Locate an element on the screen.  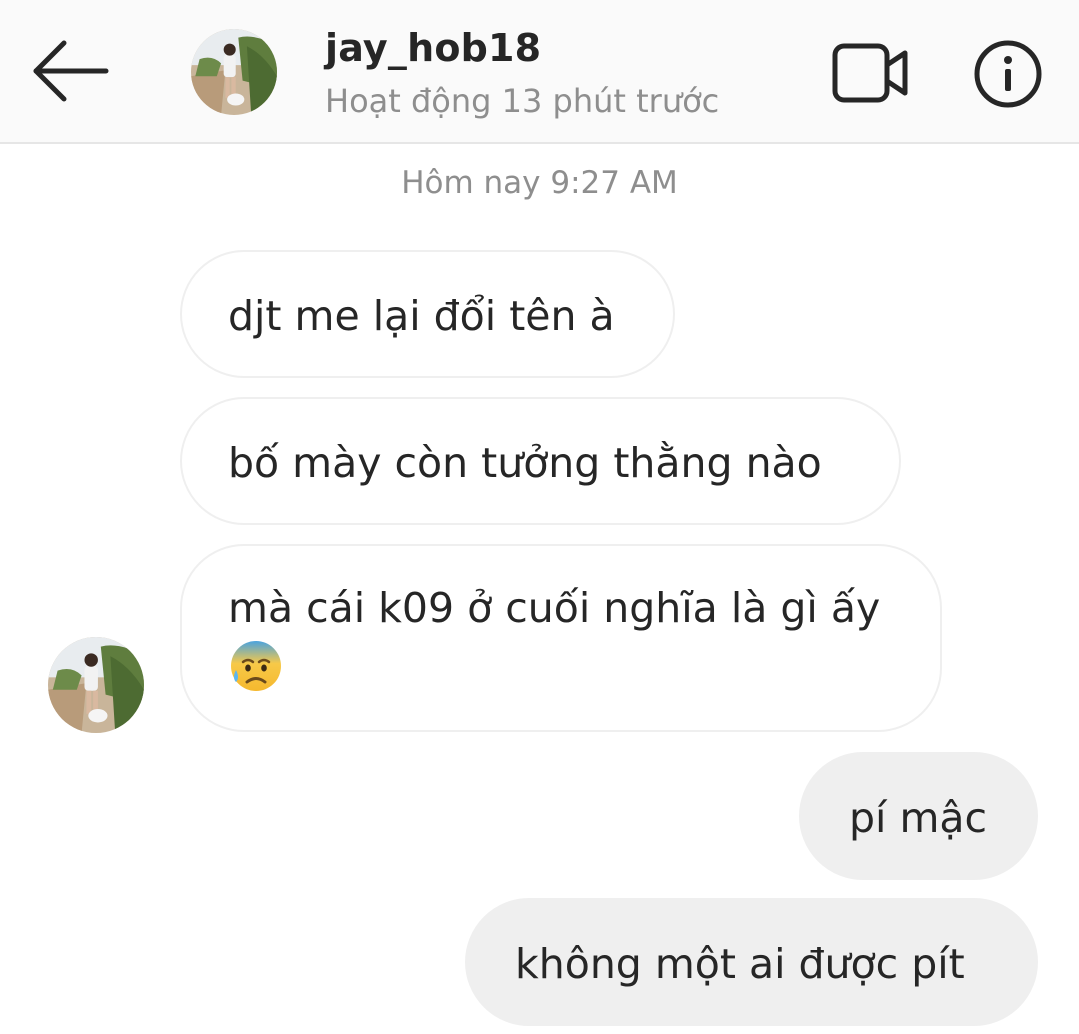
sender-avatar is located at coordinates (96, 685).